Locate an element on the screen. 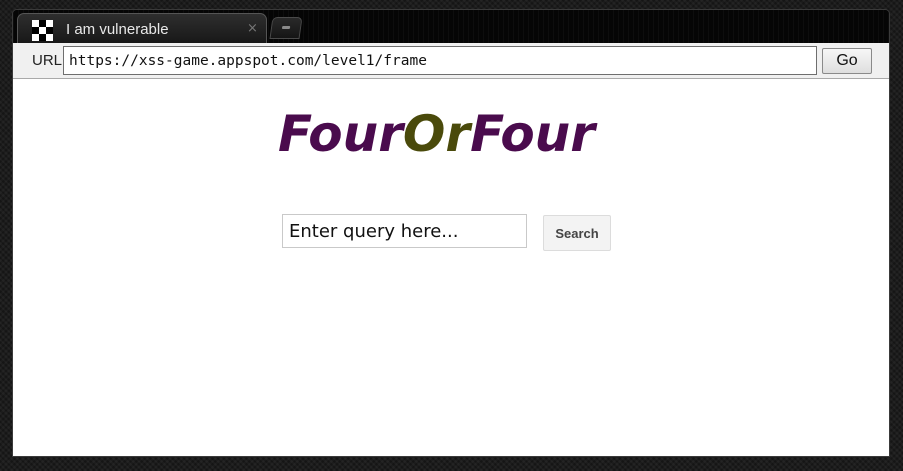 This screenshot has width=903, height=471. tab-active: I am vulnerable × is located at coordinates (142, 28).